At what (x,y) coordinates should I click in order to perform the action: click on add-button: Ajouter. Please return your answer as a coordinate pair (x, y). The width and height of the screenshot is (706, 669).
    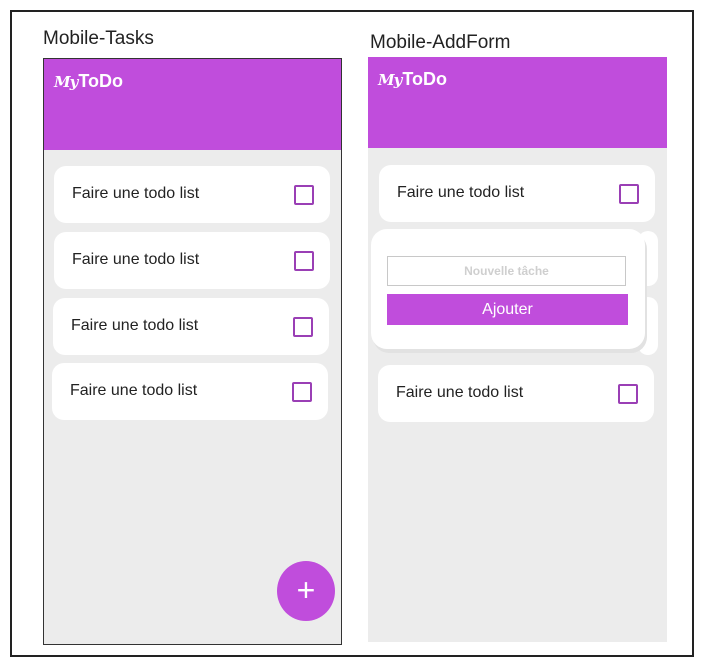
    Looking at the image, I should click on (507, 309).